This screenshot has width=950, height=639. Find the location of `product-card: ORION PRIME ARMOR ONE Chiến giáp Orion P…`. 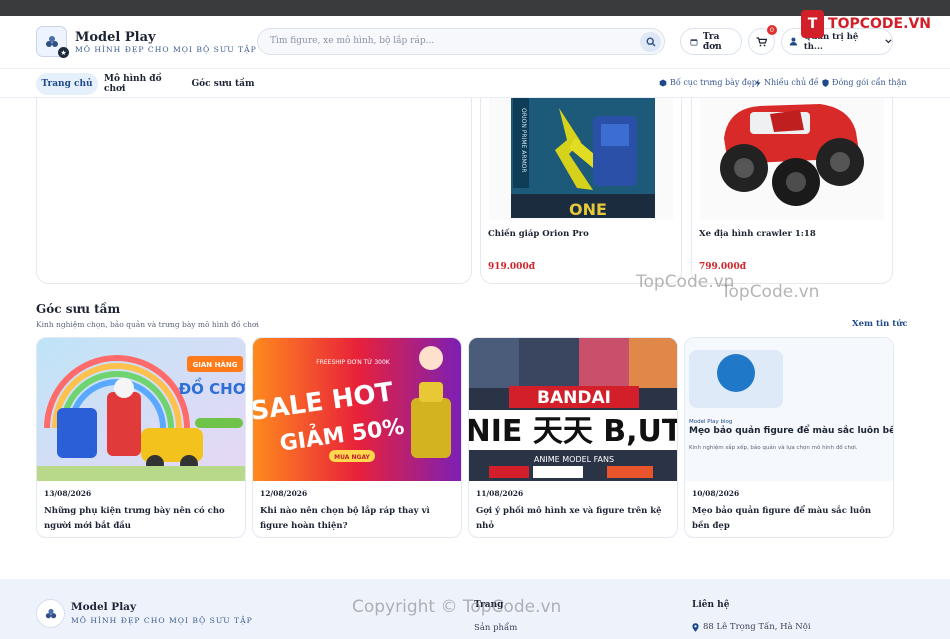

product-card: ORION PRIME ARMOR ONE Chiến giáp Orion P… is located at coordinates (581, 191).